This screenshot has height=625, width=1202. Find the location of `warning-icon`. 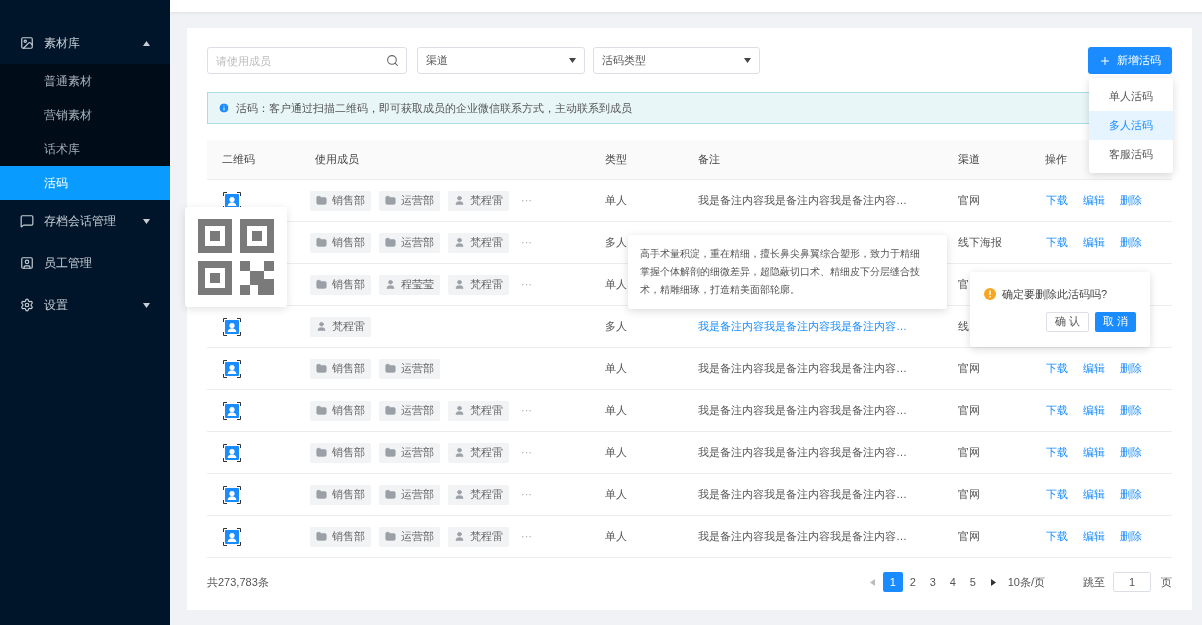

warning-icon is located at coordinates (990, 294).